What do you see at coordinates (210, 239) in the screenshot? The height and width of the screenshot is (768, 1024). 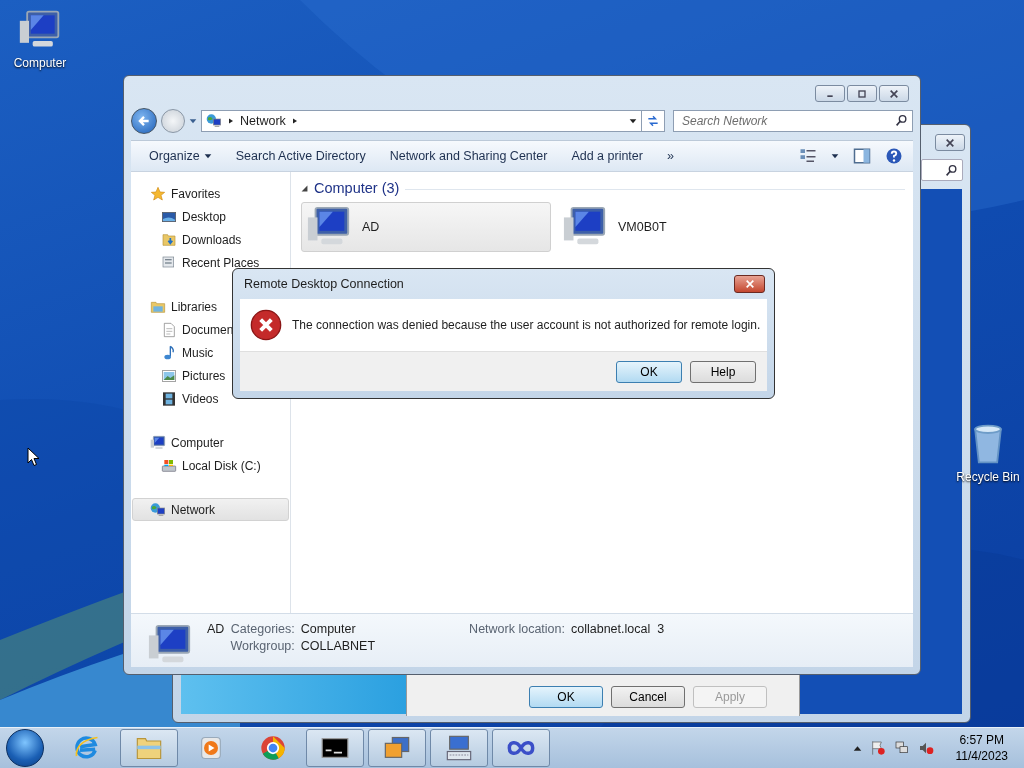 I see `nav-item: Downloads` at bounding box center [210, 239].